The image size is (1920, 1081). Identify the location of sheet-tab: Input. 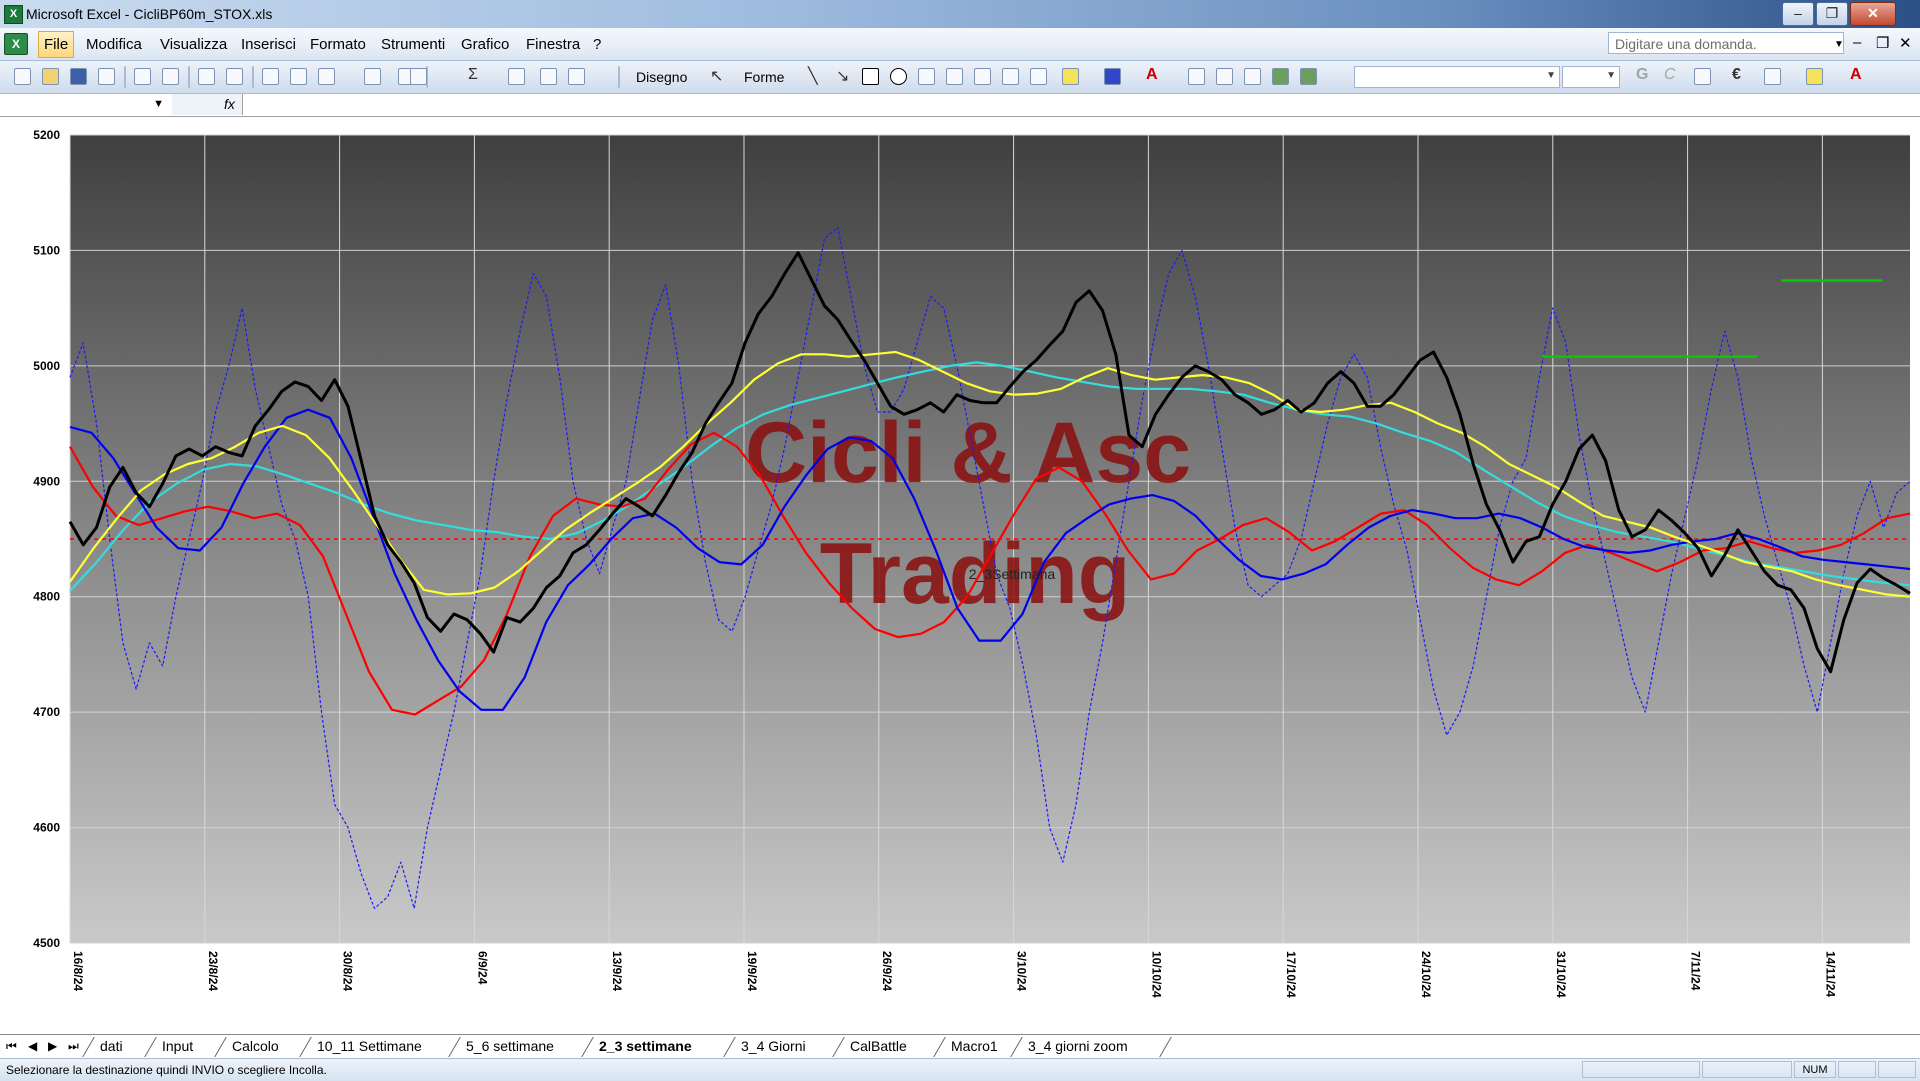
(177, 1046).